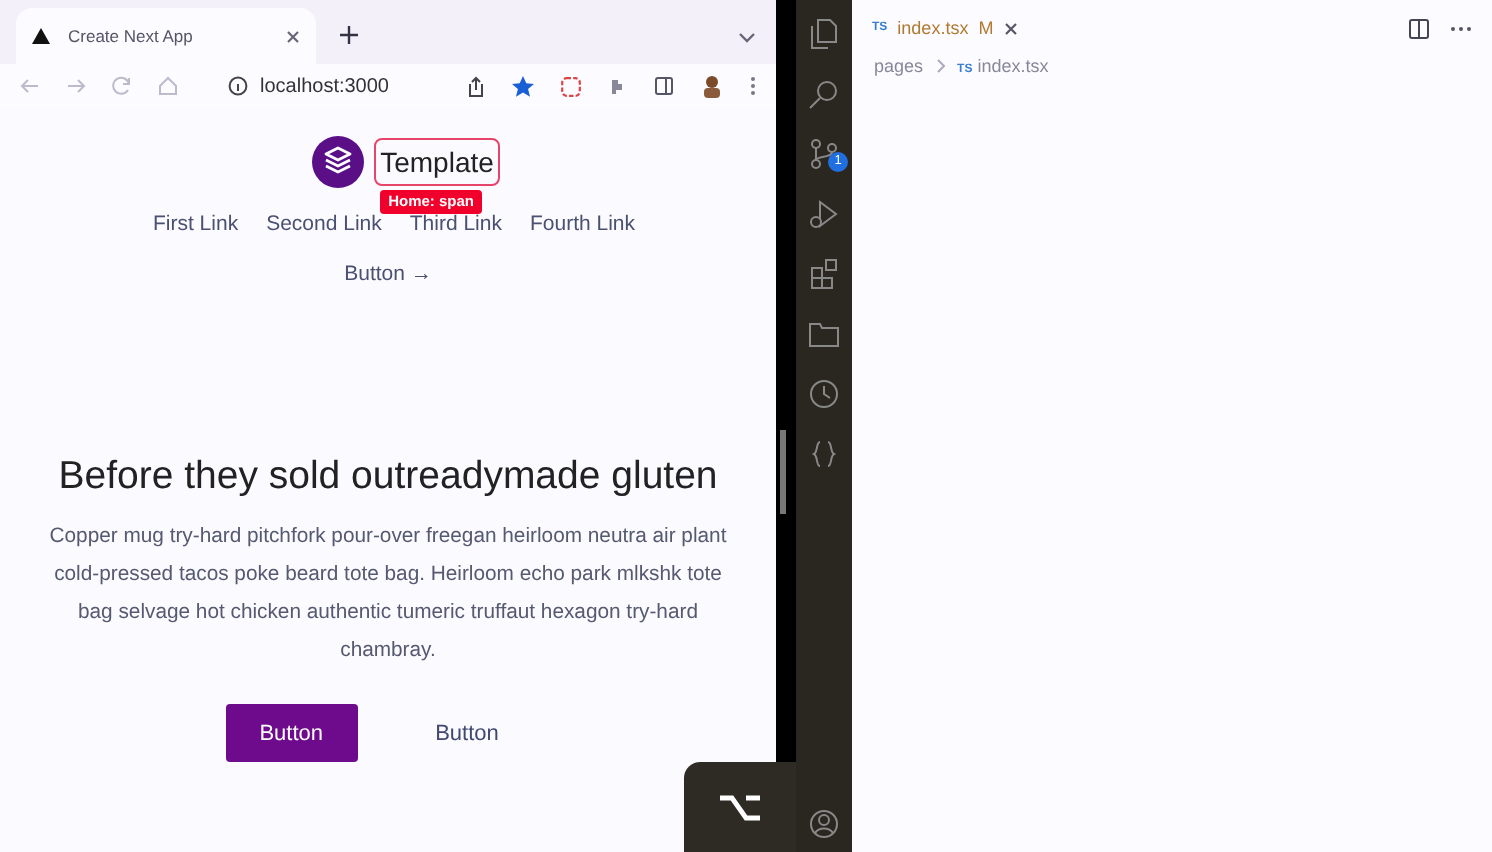 This screenshot has width=1492, height=852. Describe the element at coordinates (41, 36) in the screenshot. I see `triangle-icon` at that location.